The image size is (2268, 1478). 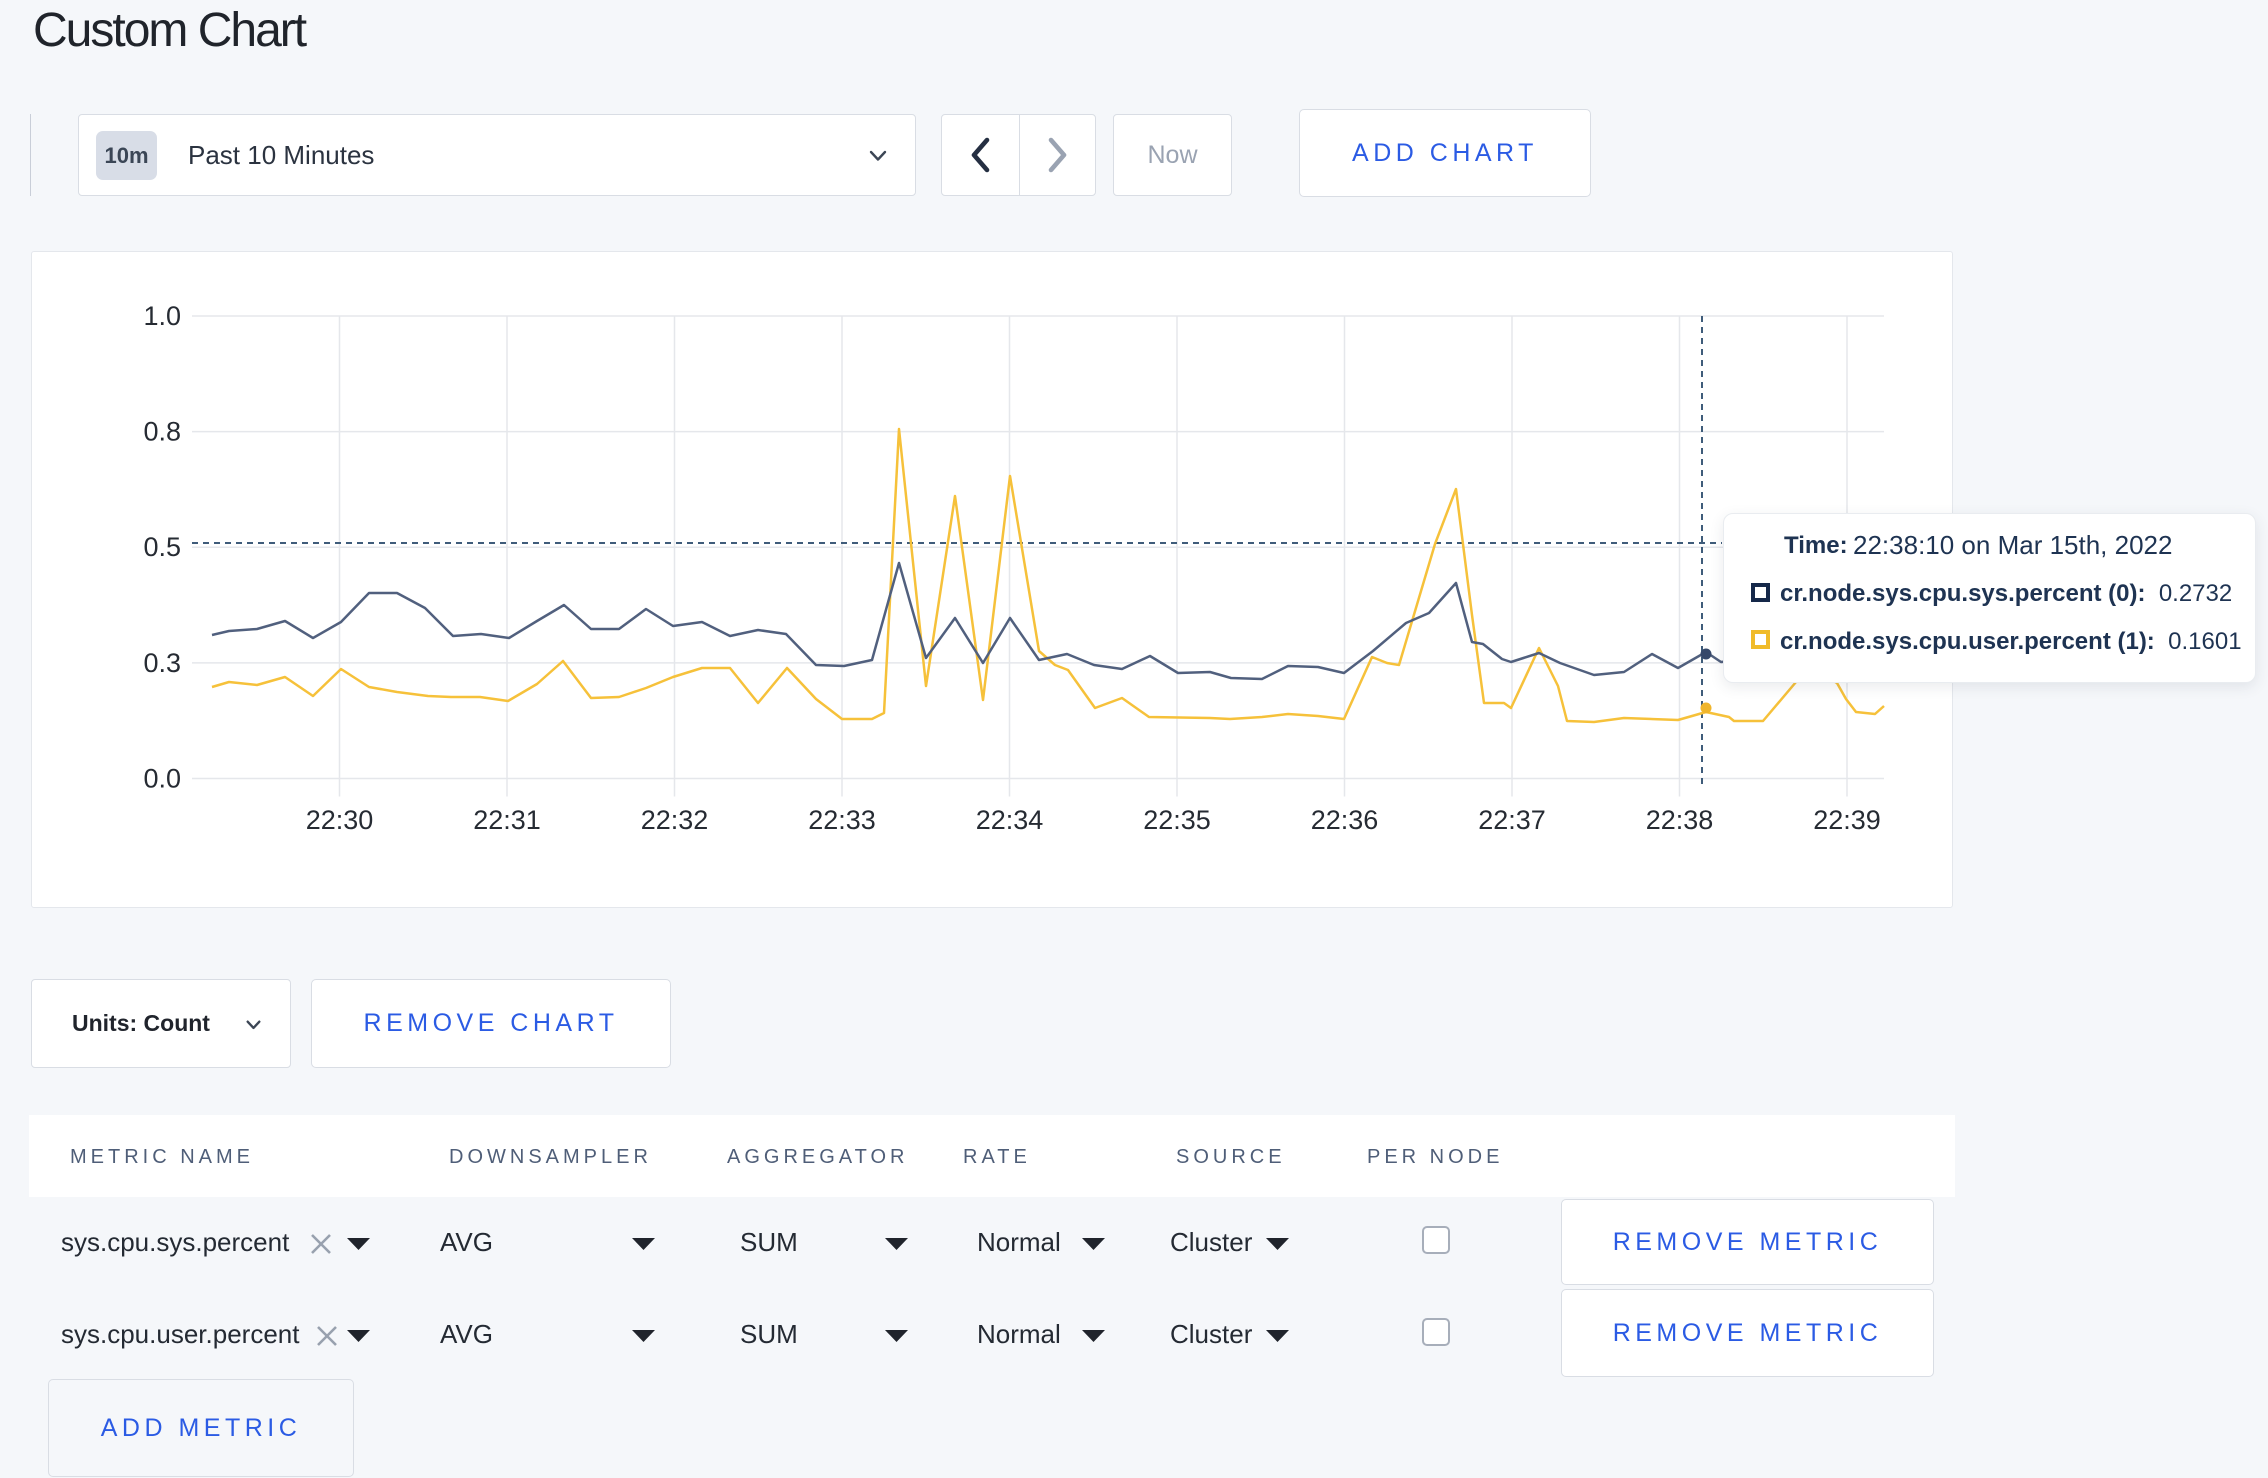 What do you see at coordinates (1010, 820) in the screenshot?
I see `svg-text: 22:34` at bounding box center [1010, 820].